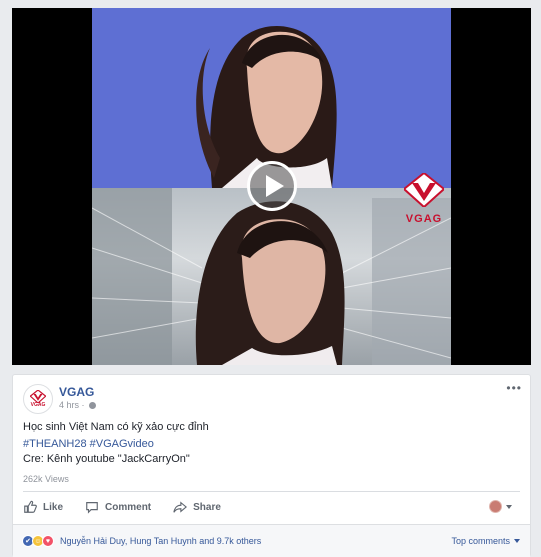 The height and width of the screenshot is (557, 541). I want to click on post-as-selector, so click(500, 506).